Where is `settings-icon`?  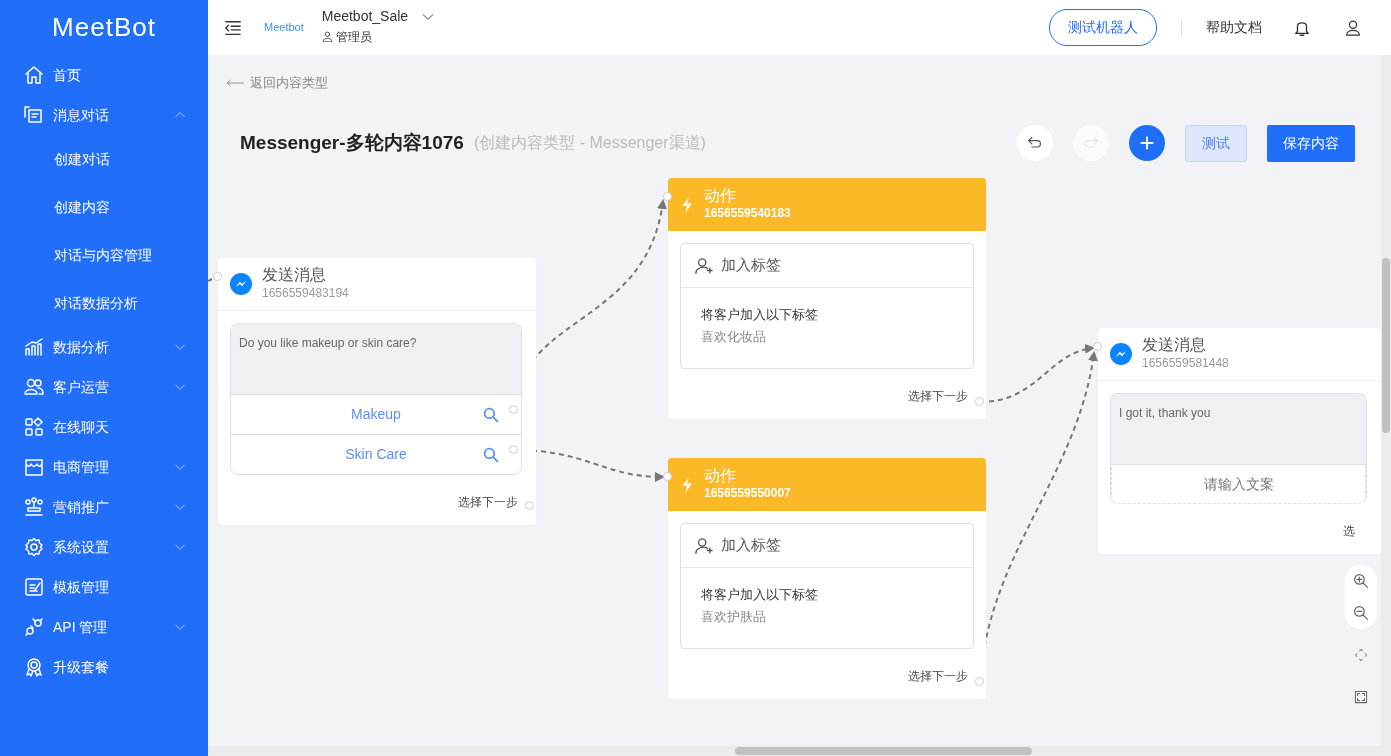
settings-icon is located at coordinates (34, 547).